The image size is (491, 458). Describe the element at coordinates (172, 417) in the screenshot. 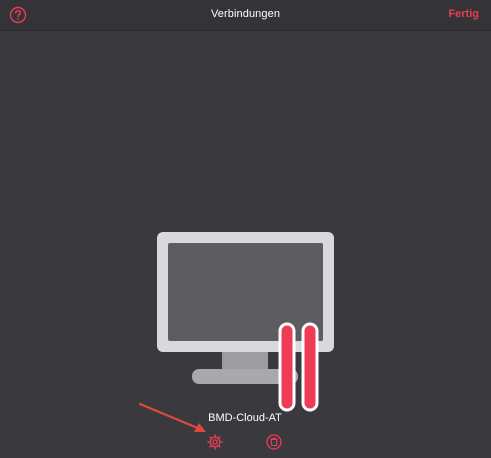

I see `annotation-arrow` at that location.